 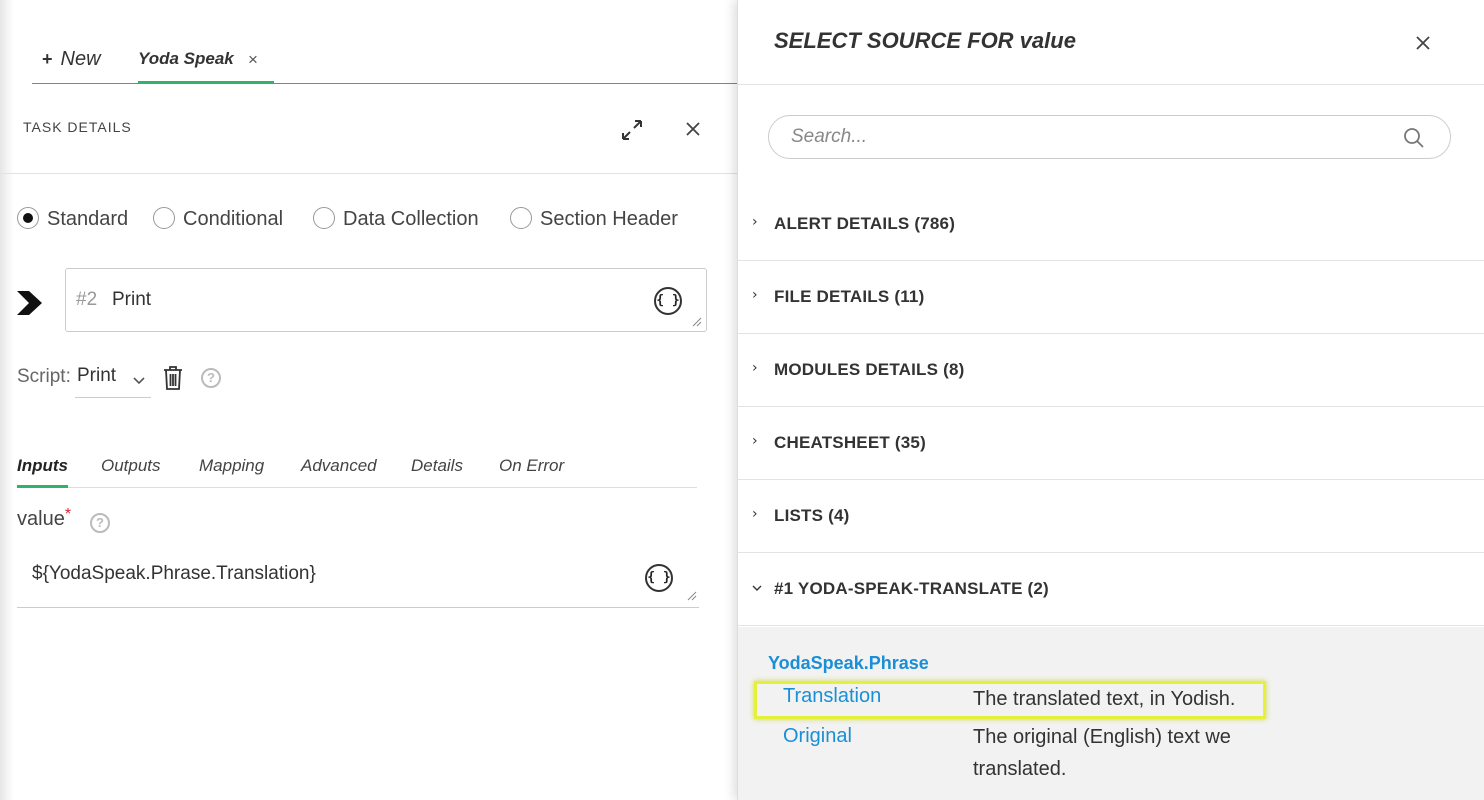 I want to click on group-title: LISTS (4), so click(x=812, y=515).